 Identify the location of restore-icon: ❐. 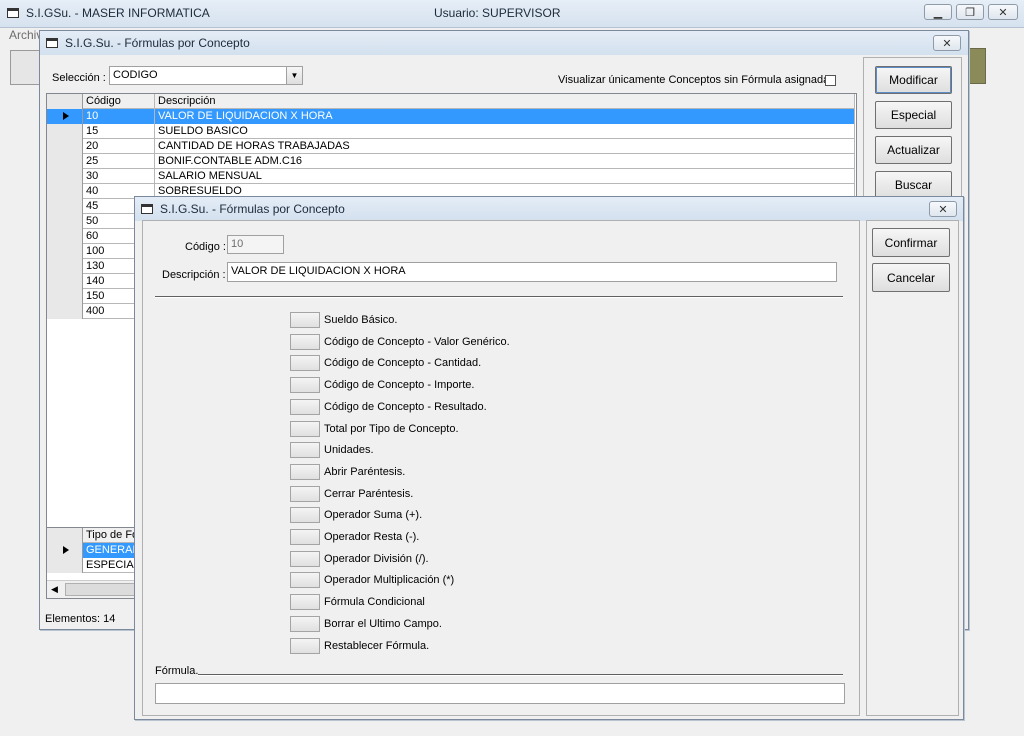
(970, 12).